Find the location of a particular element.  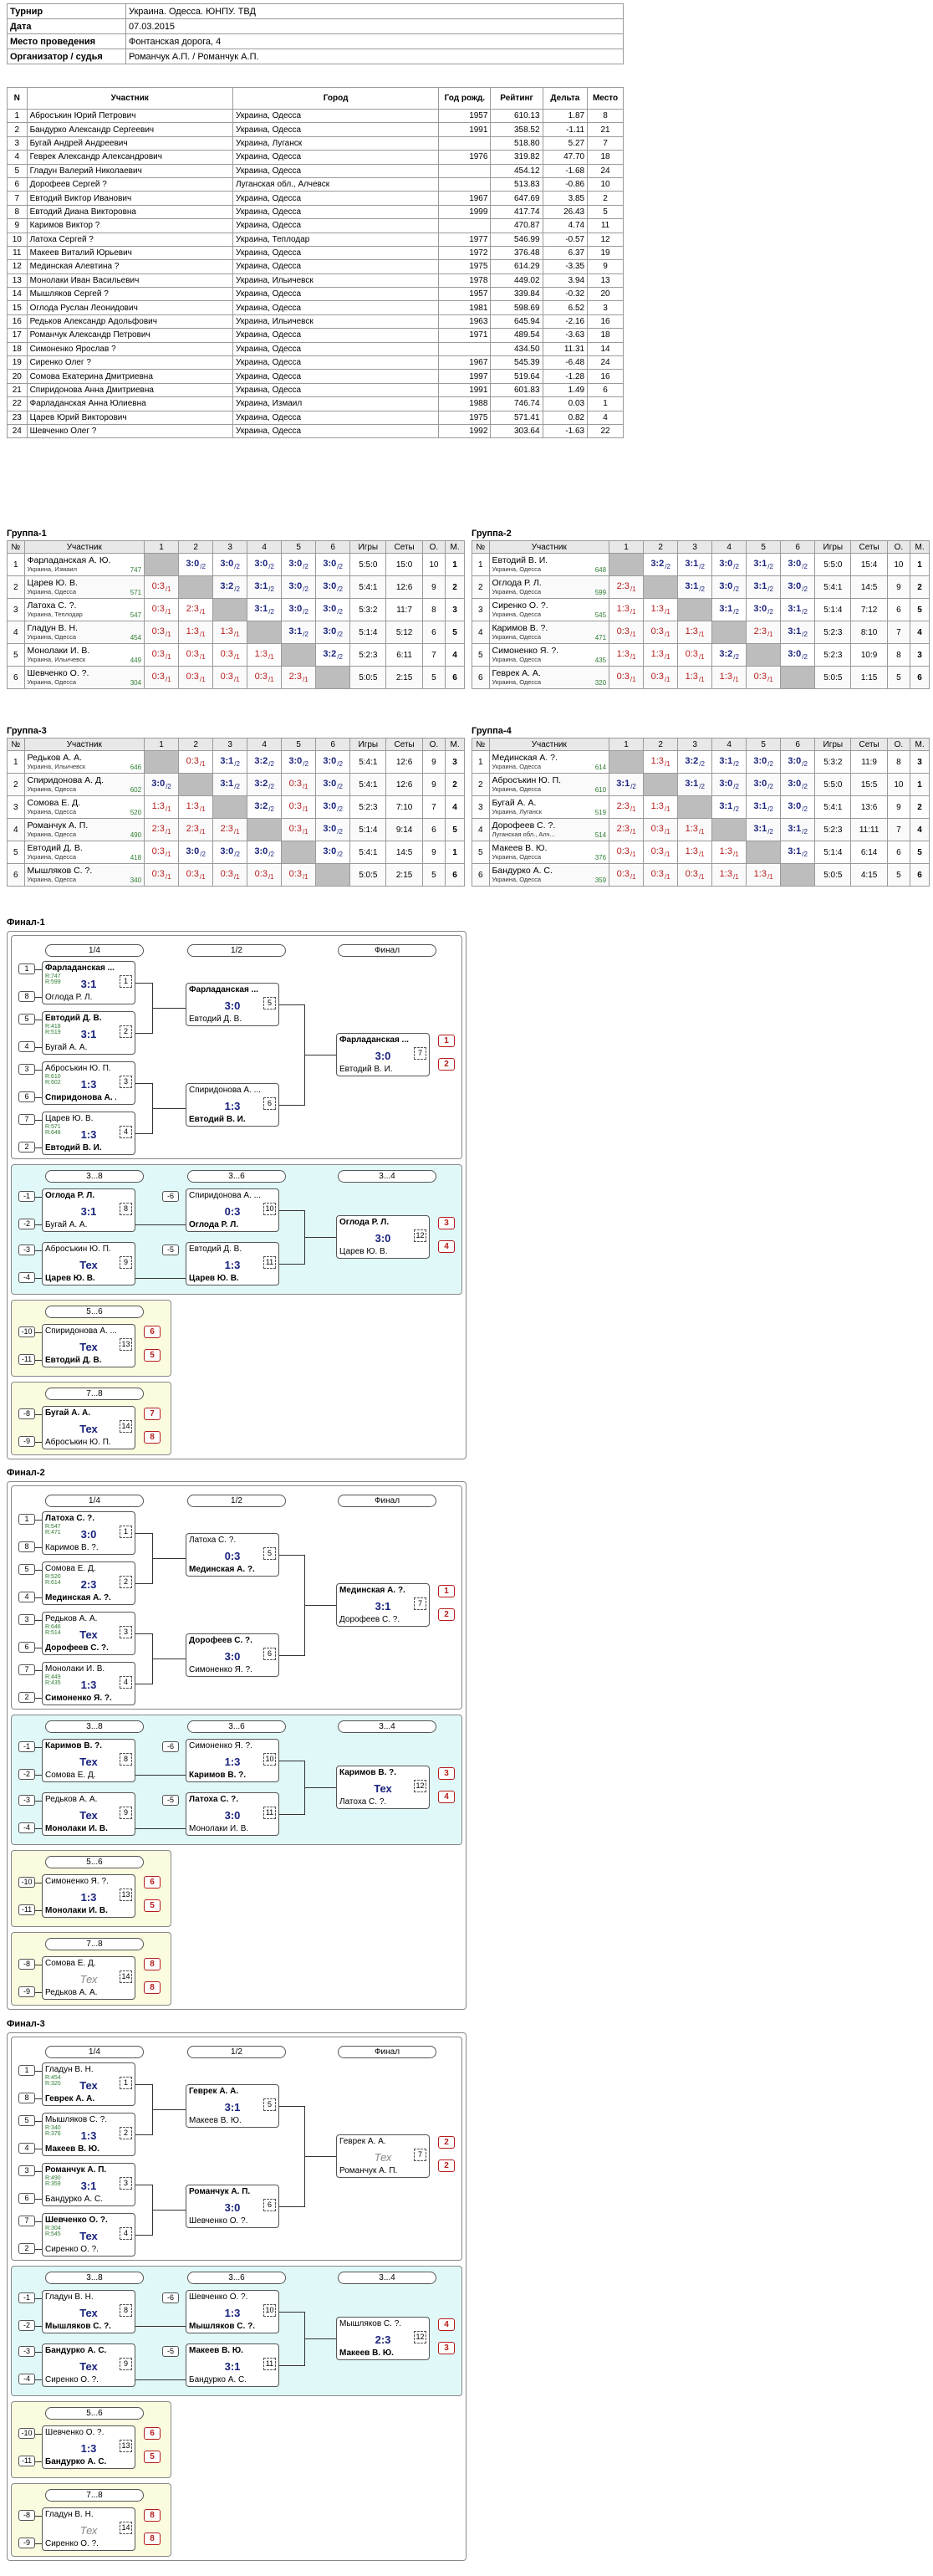

match-box: Оглода Р. Л. Царев Ю. В. 3:0 12 is located at coordinates (383, 1237).